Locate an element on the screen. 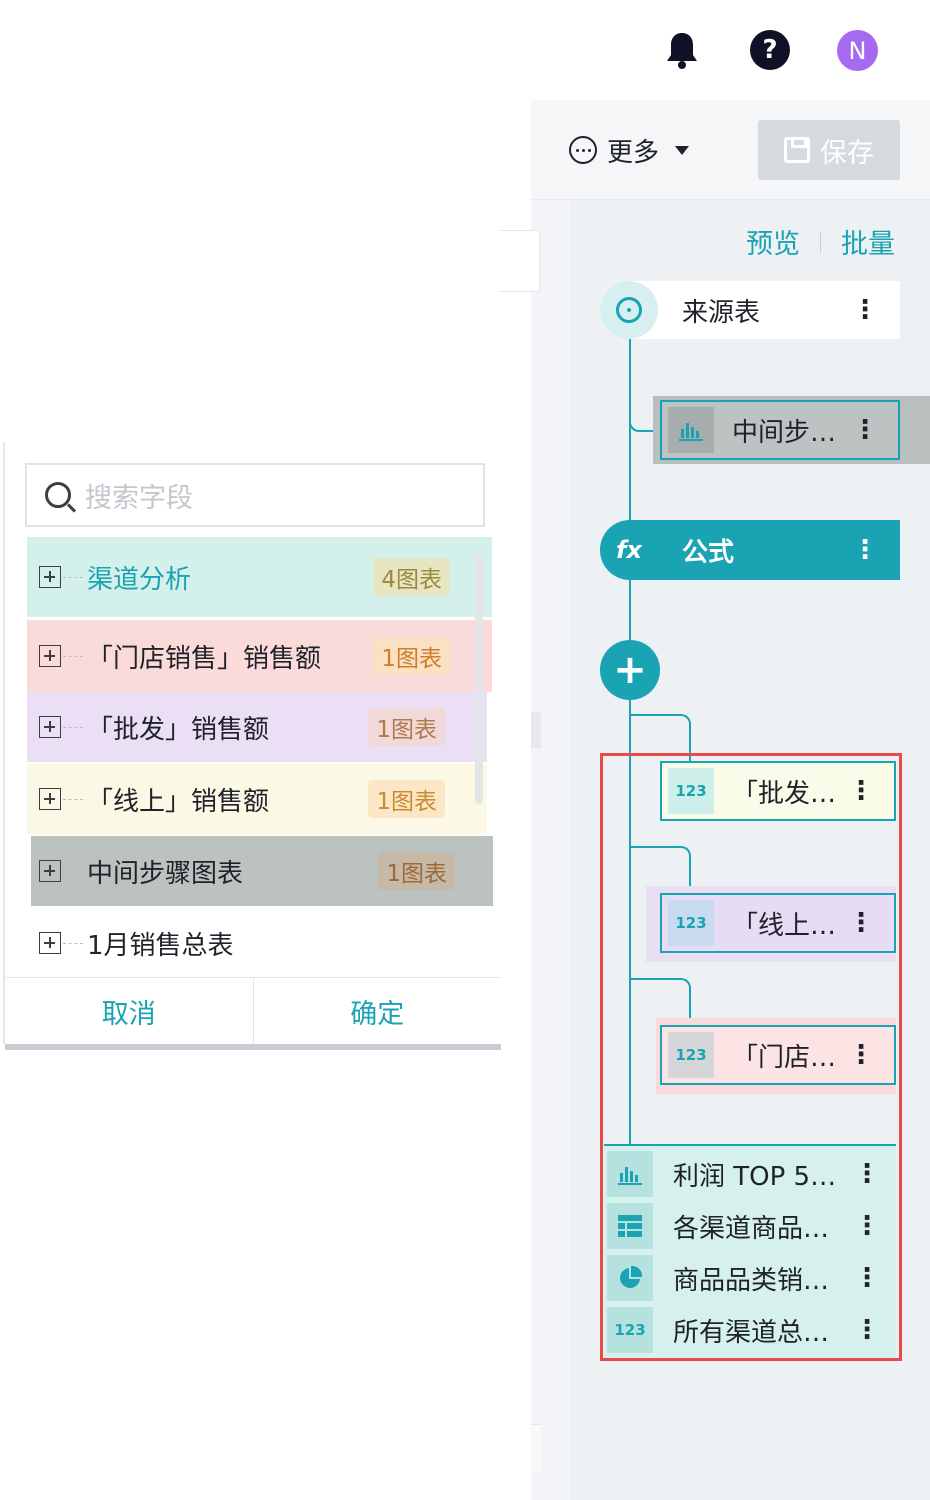  batch-link: 批量 is located at coordinates (868, 241).